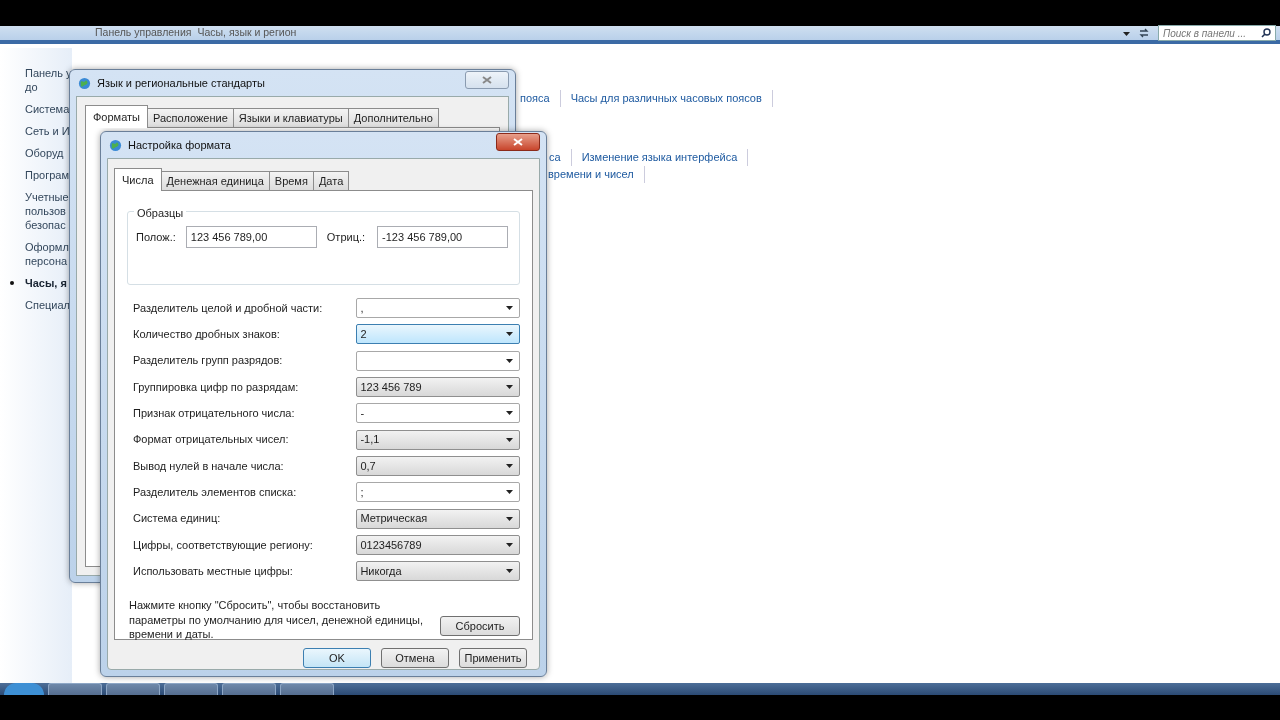 The image size is (1280, 720). What do you see at coordinates (160, 213) in the screenshot?
I see `group-title: Образцы` at bounding box center [160, 213].